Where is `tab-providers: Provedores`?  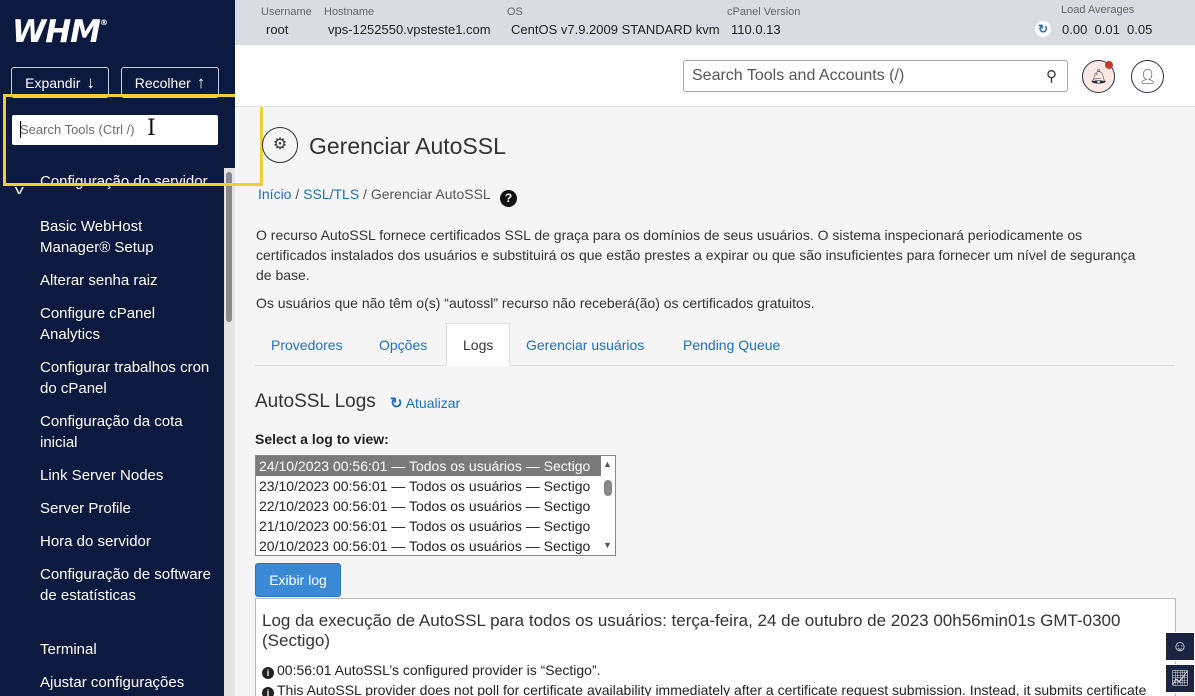
tab-providers: Provedores is located at coordinates (307, 344).